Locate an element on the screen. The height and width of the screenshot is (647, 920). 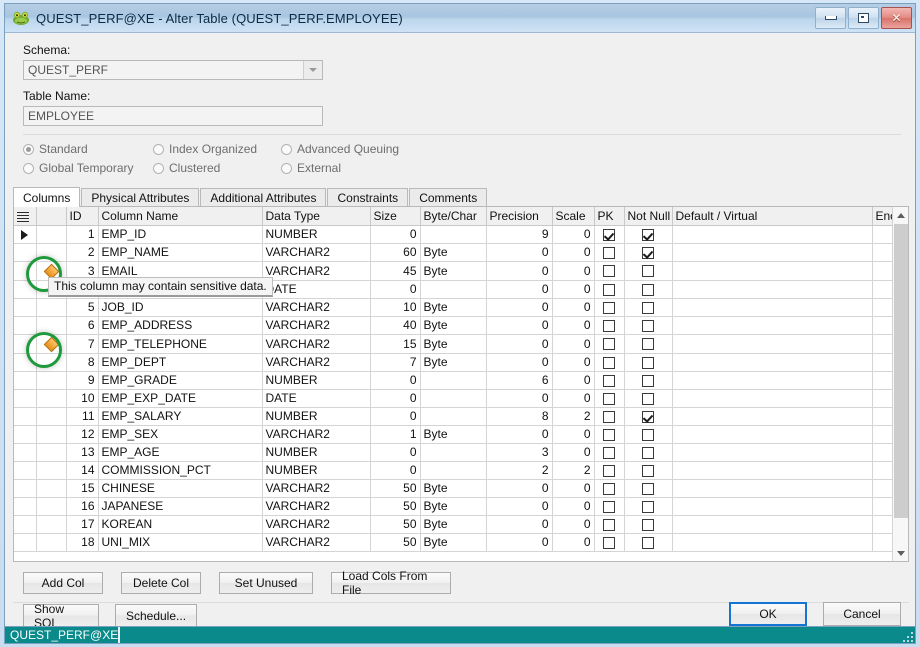
tab-constraints: Constraints is located at coordinates (368, 197).